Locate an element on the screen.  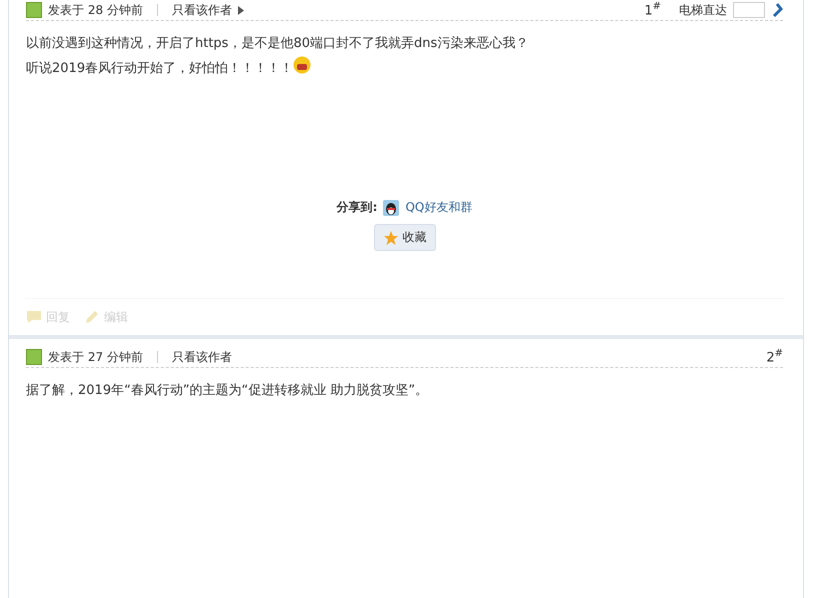
share-link: QQ好友和群 is located at coordinates (438, 207).